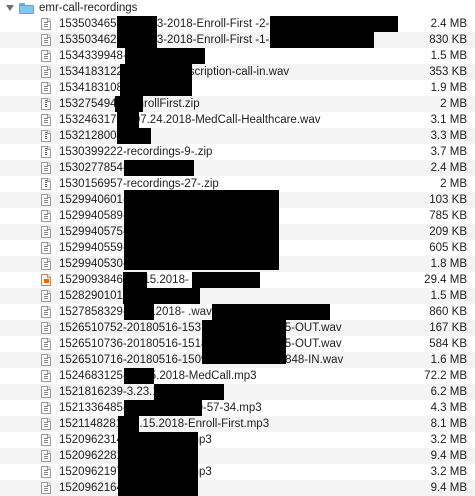 The width and height of the screenshot is (475, 496). I want to click on file-size: 3.7 MB, so click(448, 152).